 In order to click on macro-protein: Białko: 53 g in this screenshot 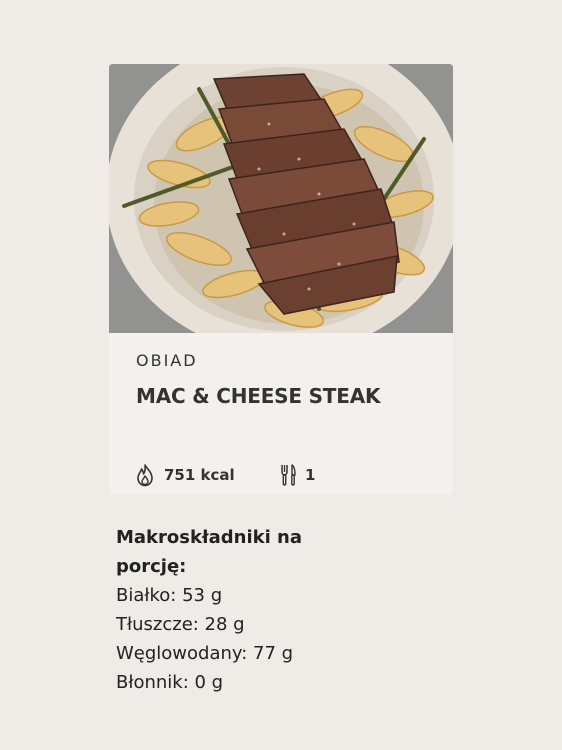, I will do `click(169, 595)`.